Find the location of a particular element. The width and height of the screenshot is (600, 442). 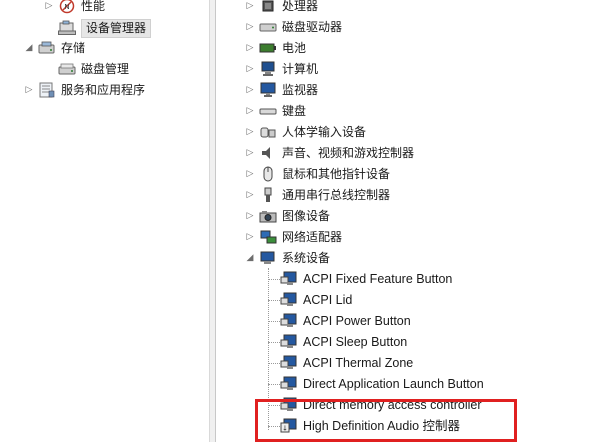

device-category-label: 通用串行总线控制器 is located at coordinates (336, 195).